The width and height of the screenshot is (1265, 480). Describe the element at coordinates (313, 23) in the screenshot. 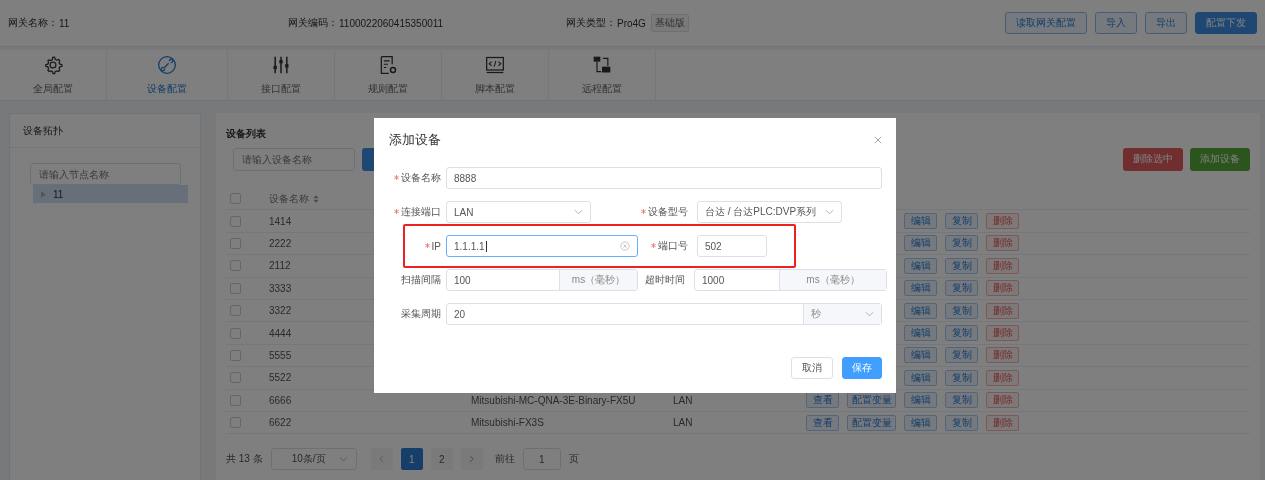

I see `gateway-info-label: 网关编码：` at that location.